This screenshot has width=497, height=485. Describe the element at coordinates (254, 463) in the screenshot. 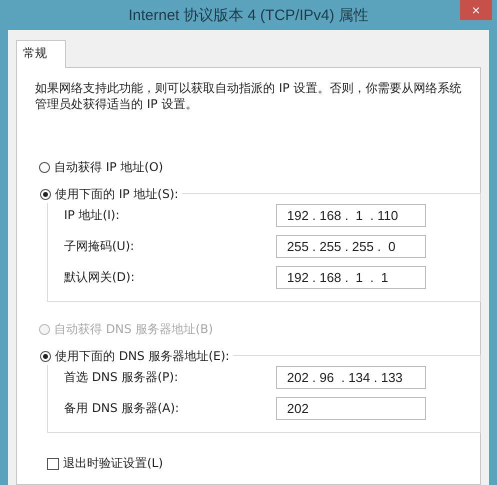

I see `checkbox-option: 退出时验证设置(L)` at that location.